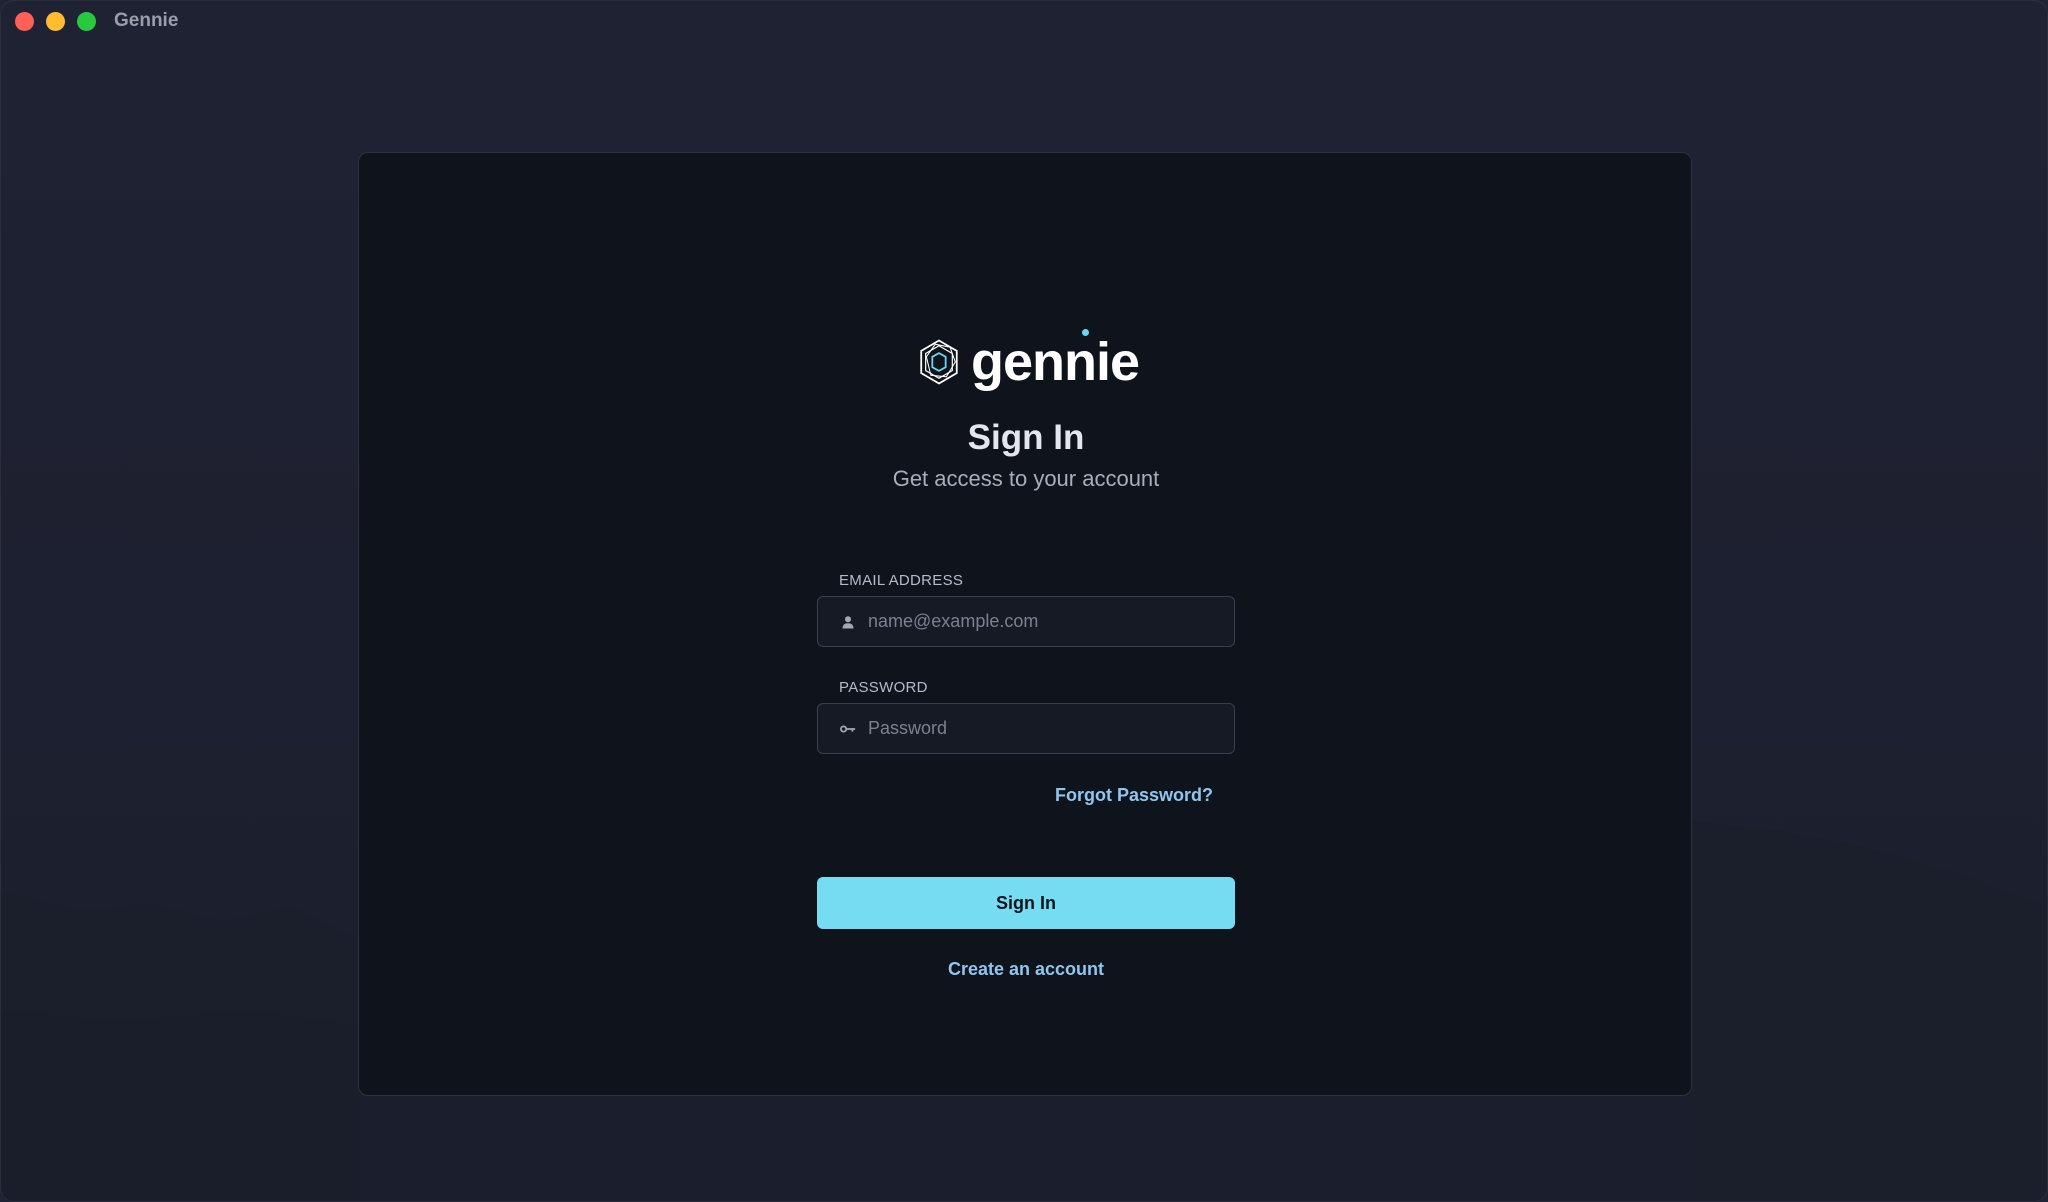 The image size is (2048, 1202). I want to click on password-field, so click(1026, 728).